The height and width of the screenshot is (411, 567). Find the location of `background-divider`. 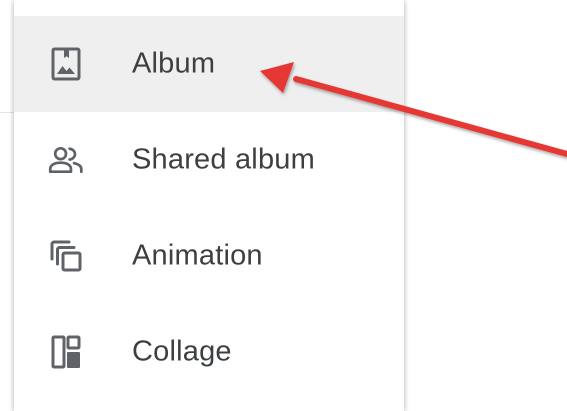

background-divider is located at coordinates (7, 112).